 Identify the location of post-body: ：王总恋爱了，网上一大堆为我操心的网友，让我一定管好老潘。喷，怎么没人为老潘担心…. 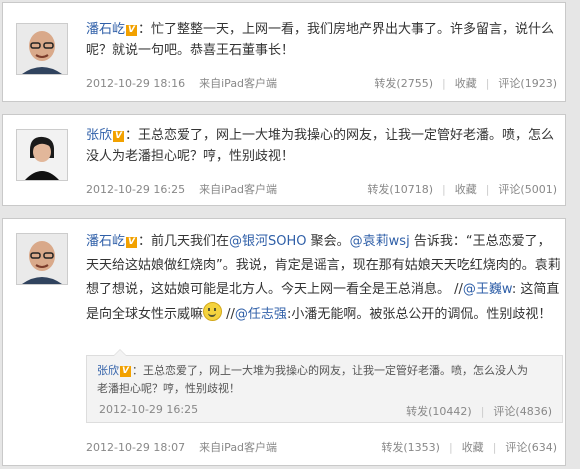
(320, 146).